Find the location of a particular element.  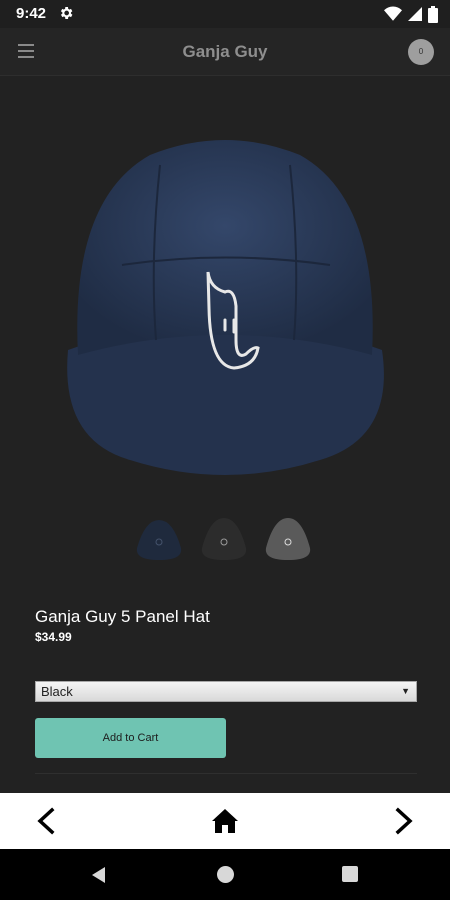

product-title: Ganja Guy 5 Panel Hat is located at coordinates (122, 616).